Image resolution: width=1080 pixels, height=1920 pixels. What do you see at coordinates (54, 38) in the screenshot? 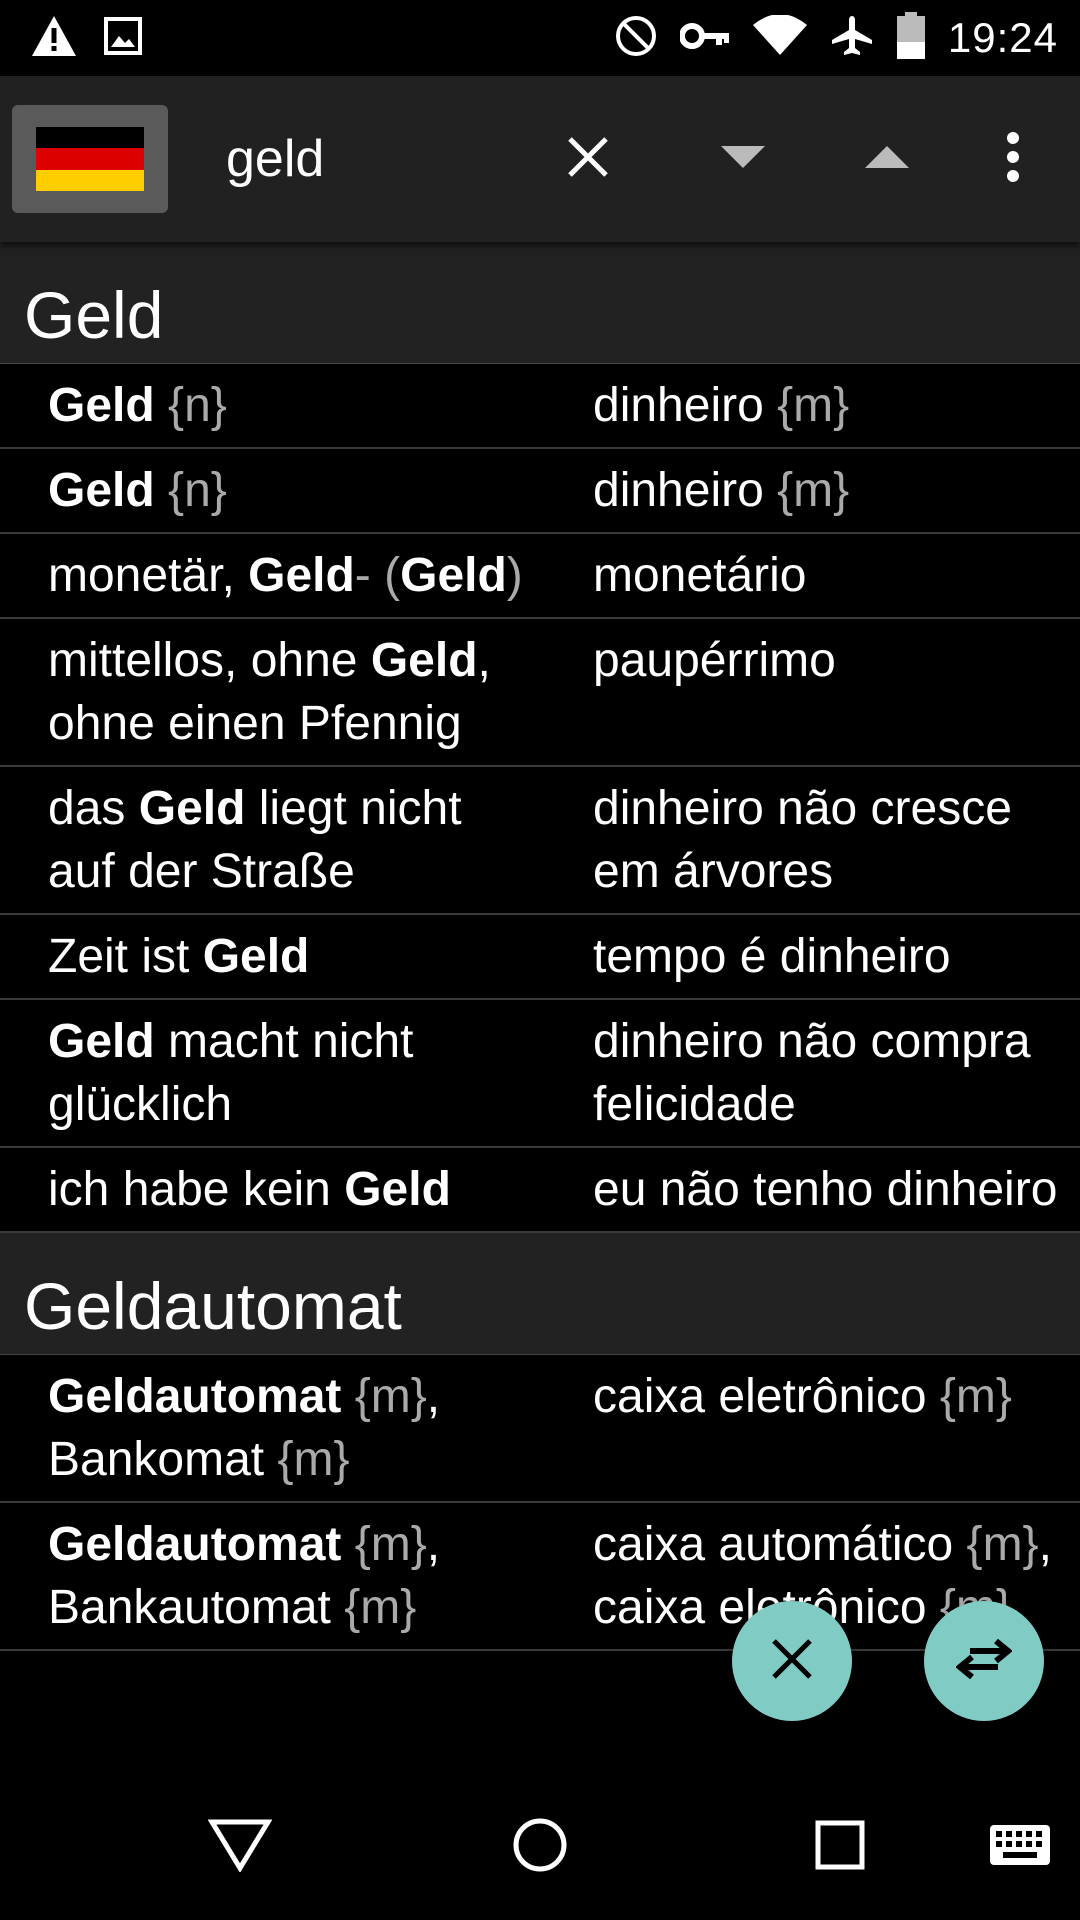
I see `warning-icon` at bounding box center [54, 38].